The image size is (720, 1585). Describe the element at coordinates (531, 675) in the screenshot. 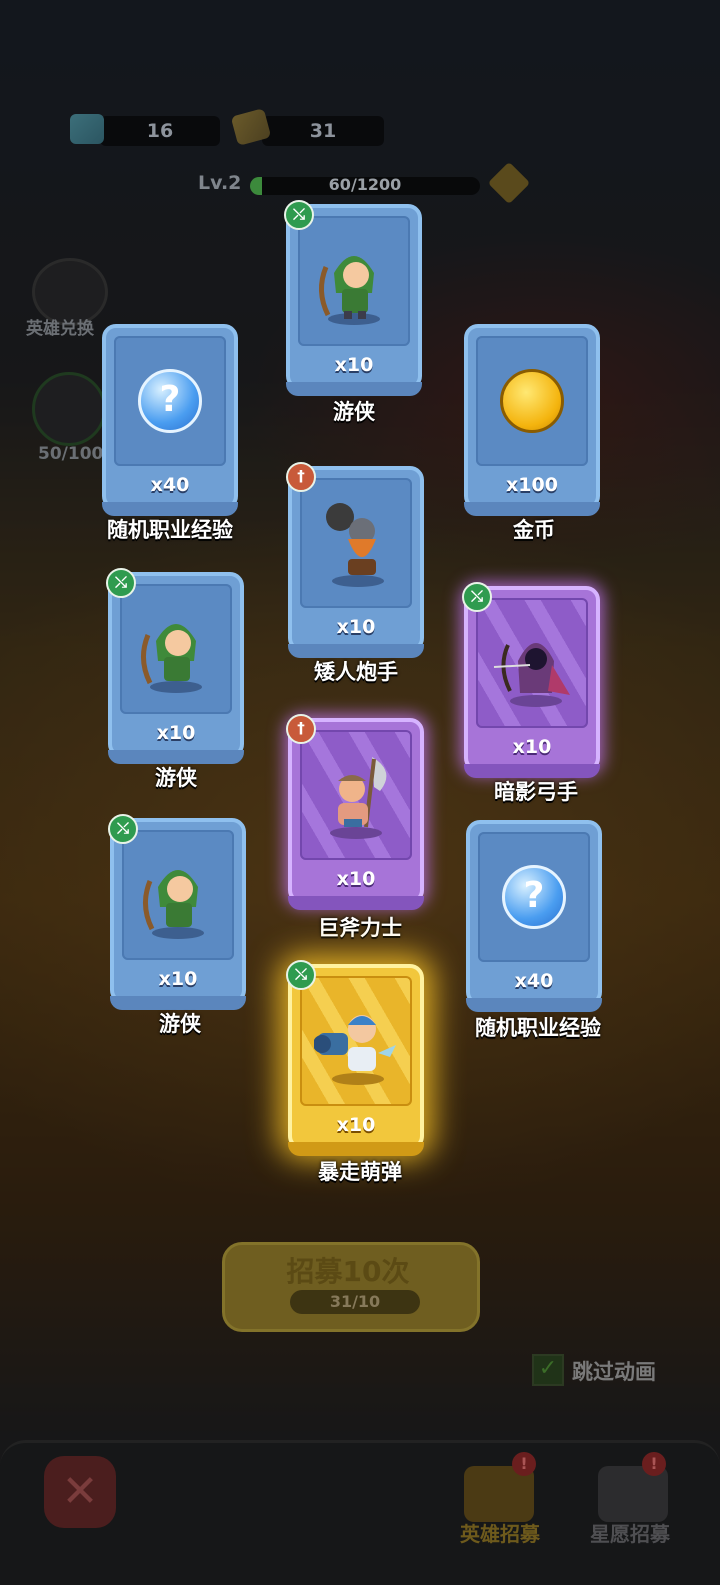

I see `shadow-archer-hero-icon` at that location.